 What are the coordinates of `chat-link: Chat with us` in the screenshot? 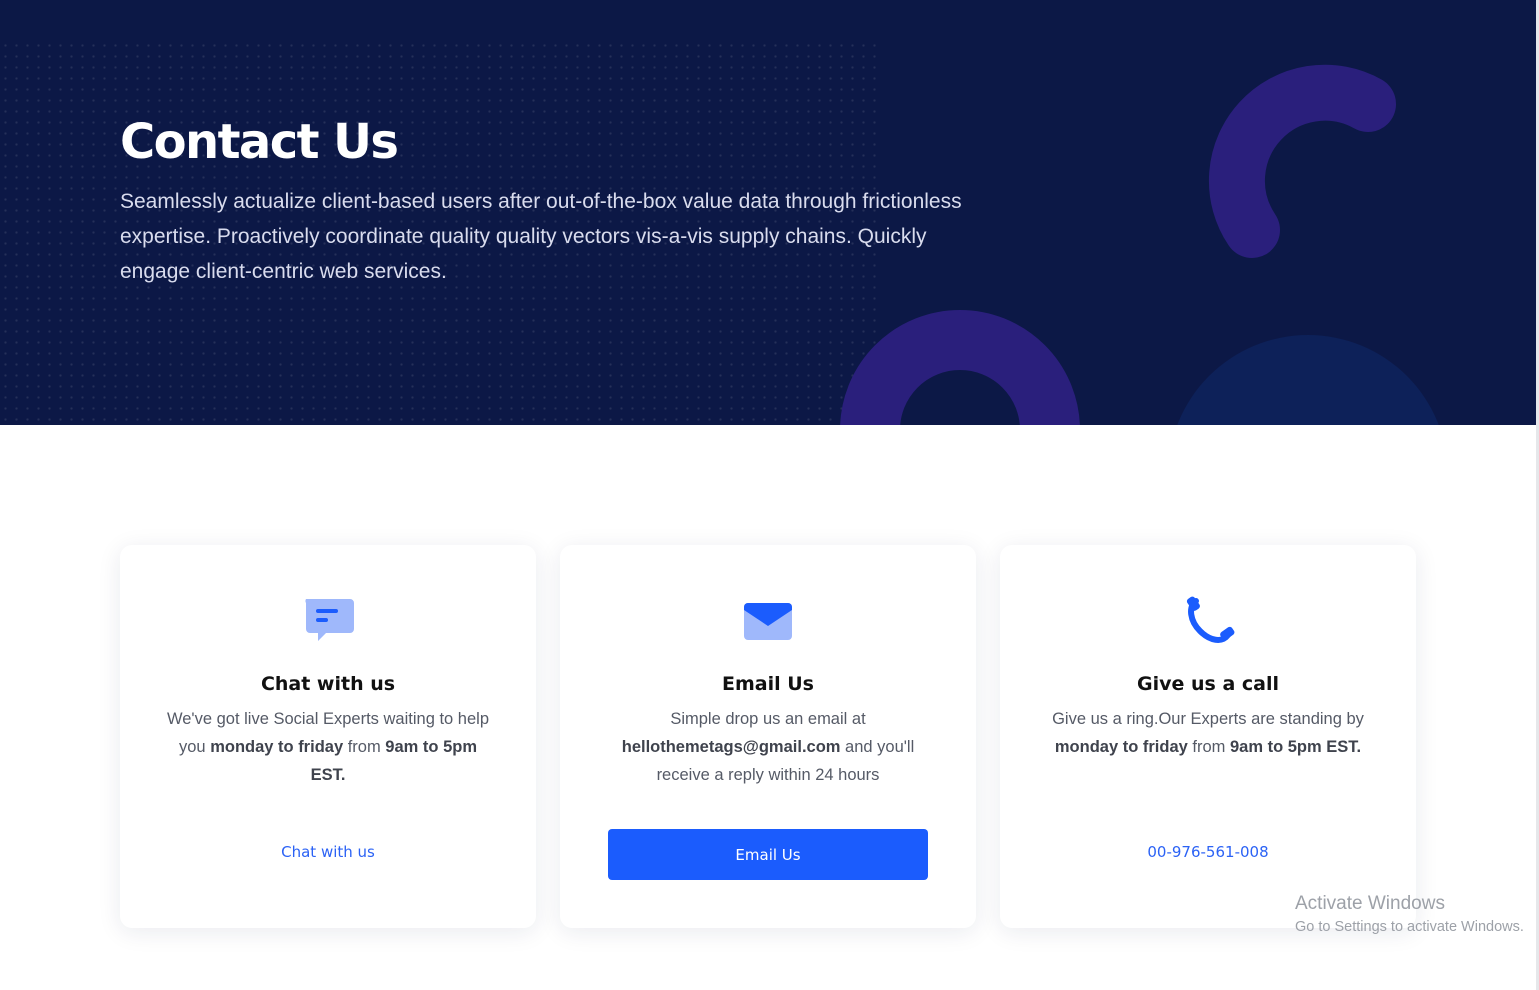 It's located at (328, 852).